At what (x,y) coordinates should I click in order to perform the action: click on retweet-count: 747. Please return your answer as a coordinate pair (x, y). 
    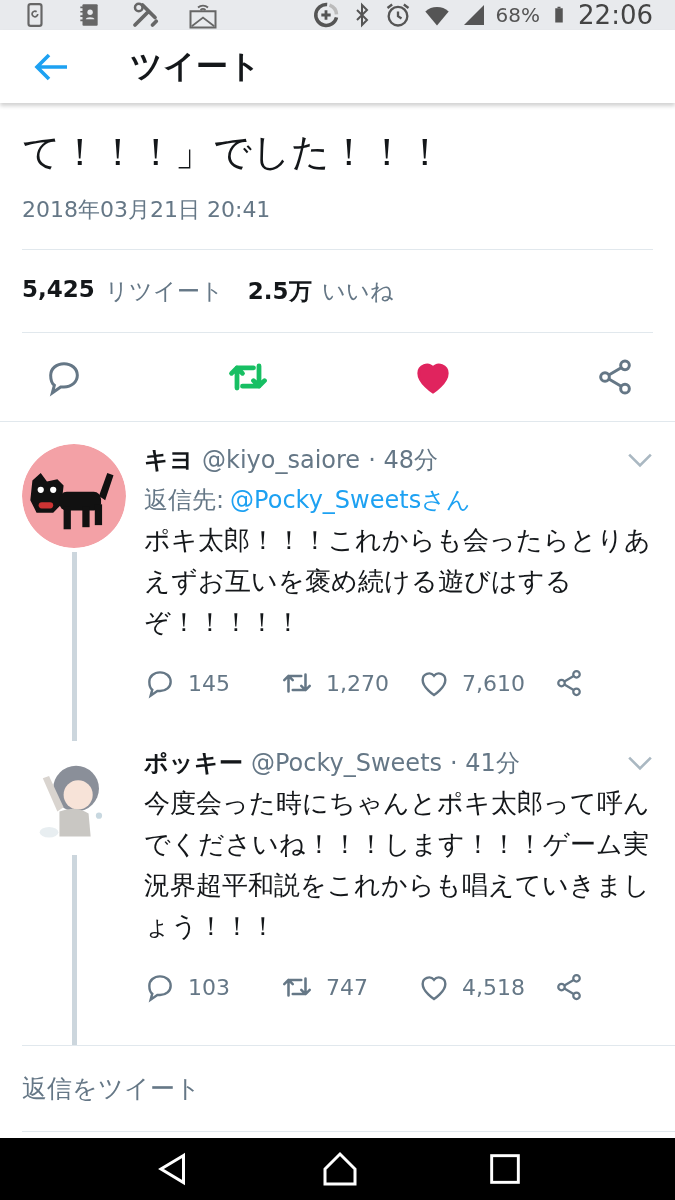
    Looking at the image, I should click on (347, 987).